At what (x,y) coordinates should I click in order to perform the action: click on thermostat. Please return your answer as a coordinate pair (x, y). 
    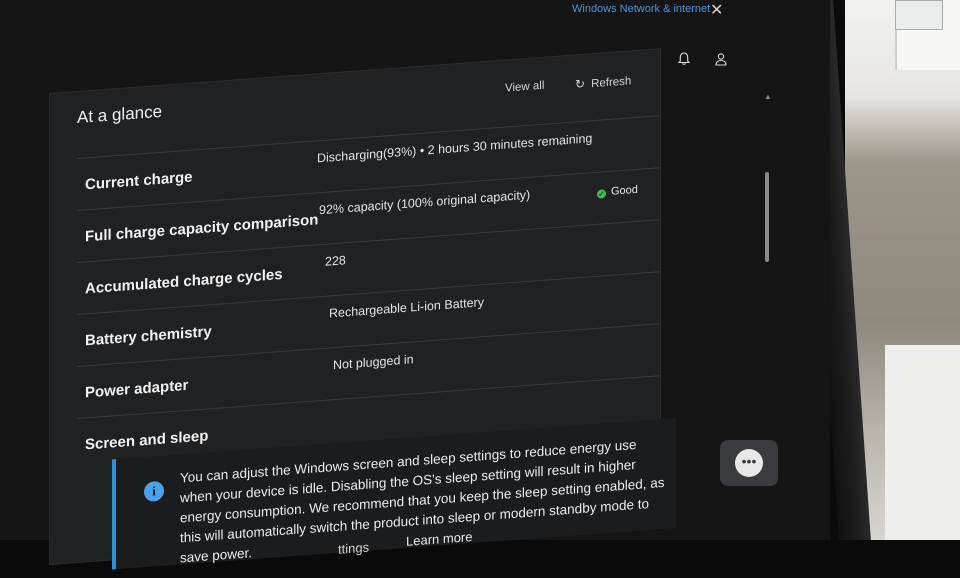
    Looking at the image, I should click on (919, 15).